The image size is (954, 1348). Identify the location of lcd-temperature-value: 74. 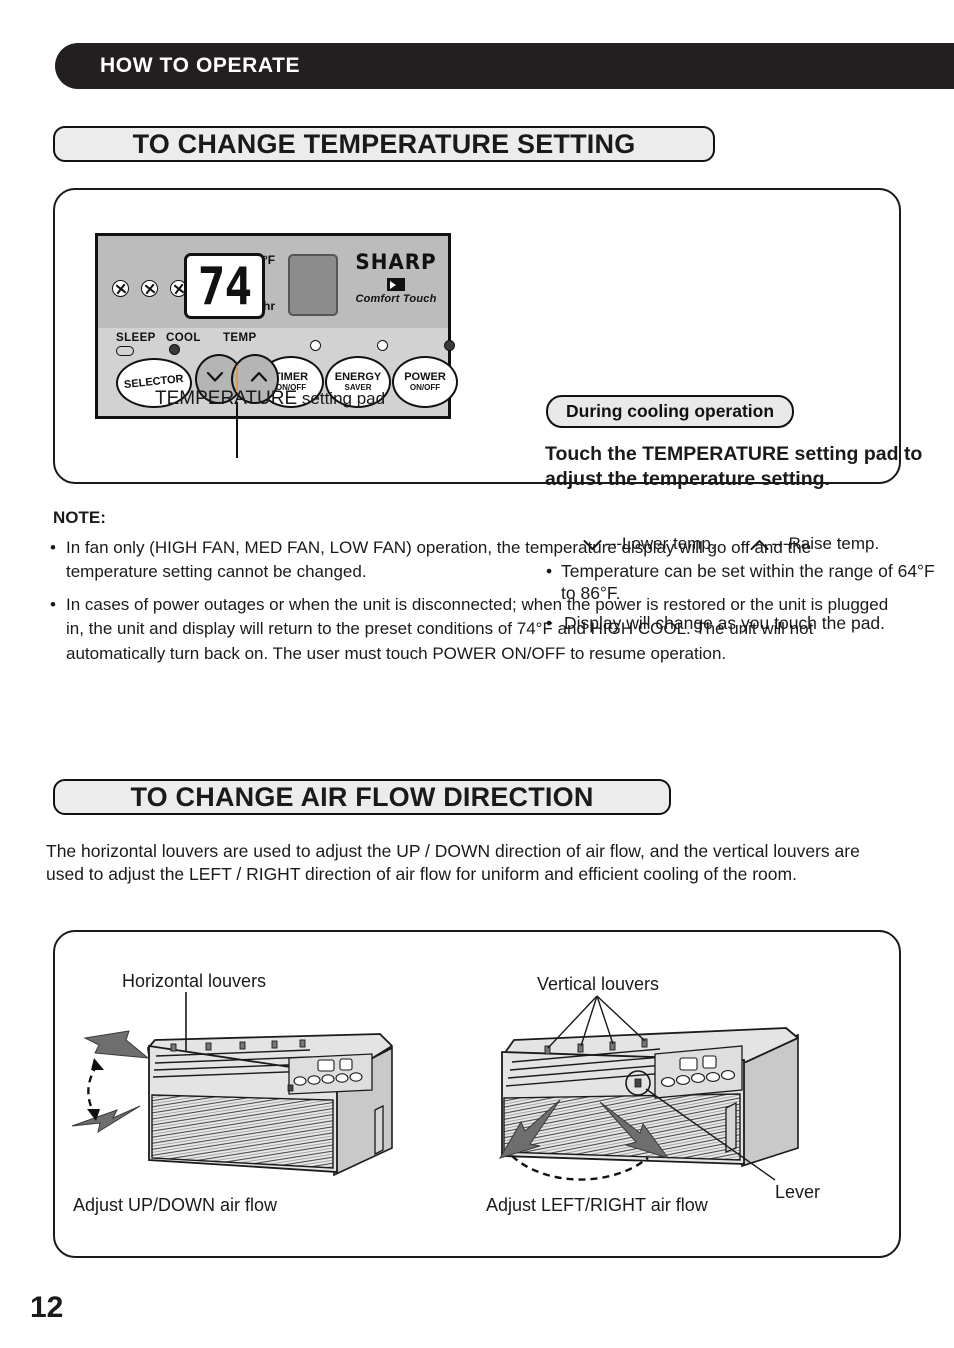
(224, 286).